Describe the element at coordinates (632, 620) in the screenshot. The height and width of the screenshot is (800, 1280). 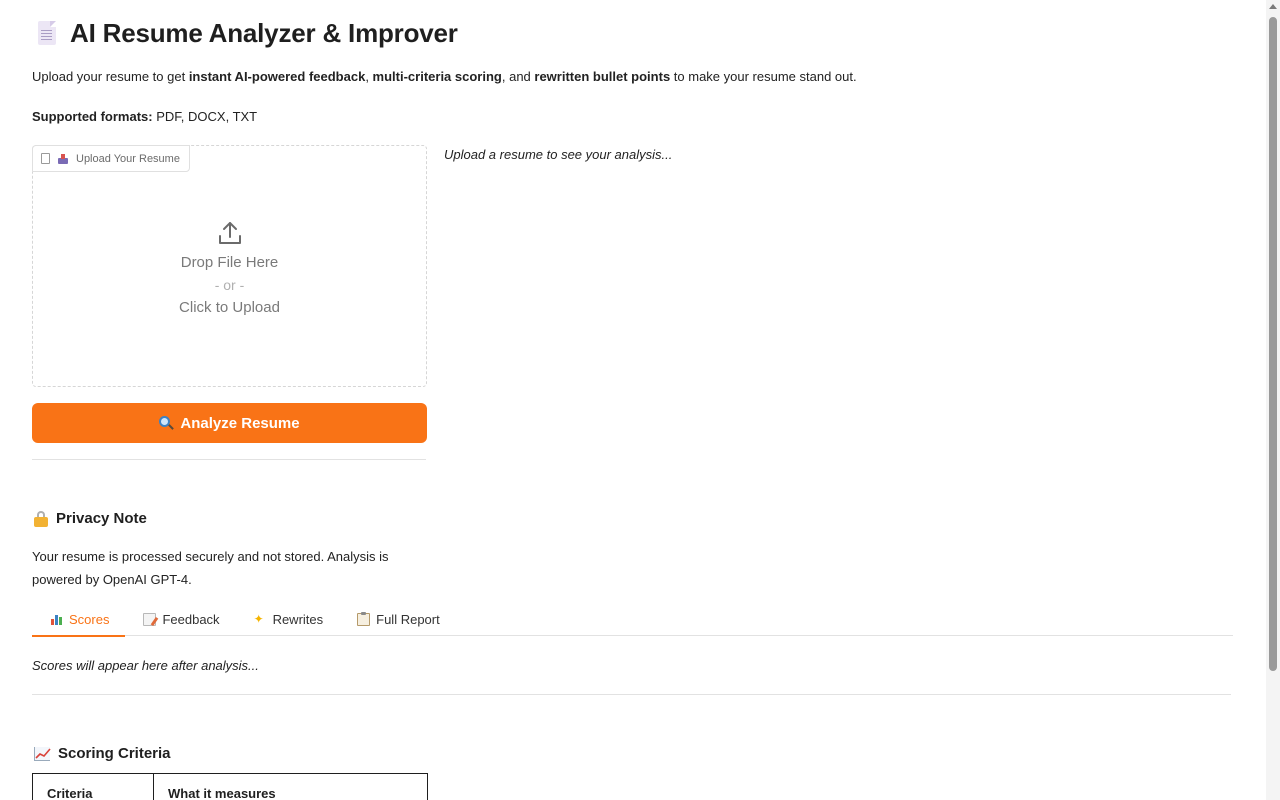
I see `results-tabs: Scores Feedback ✦ Rewrites Full Report` at that location.